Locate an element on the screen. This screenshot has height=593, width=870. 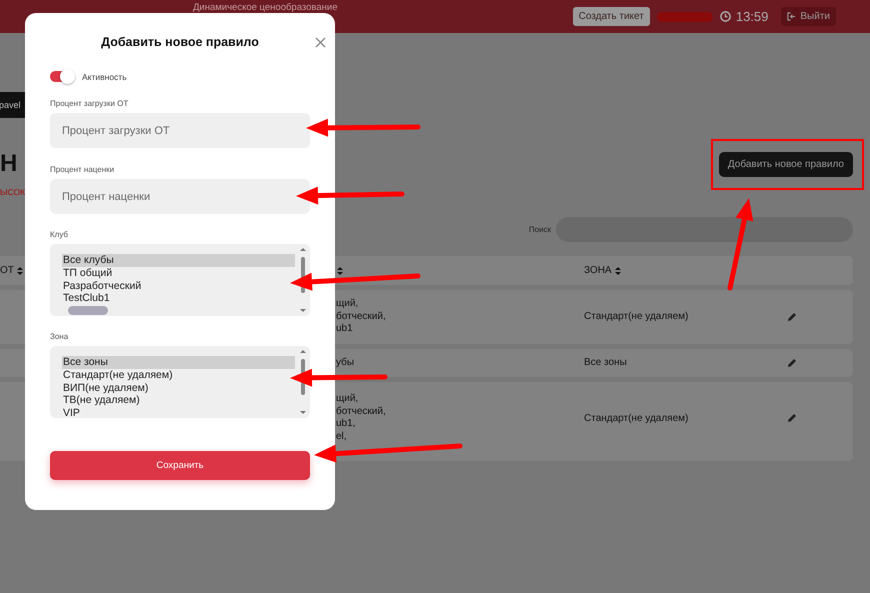
table-cell-text: ub1 is located at coordinates (345, 329).